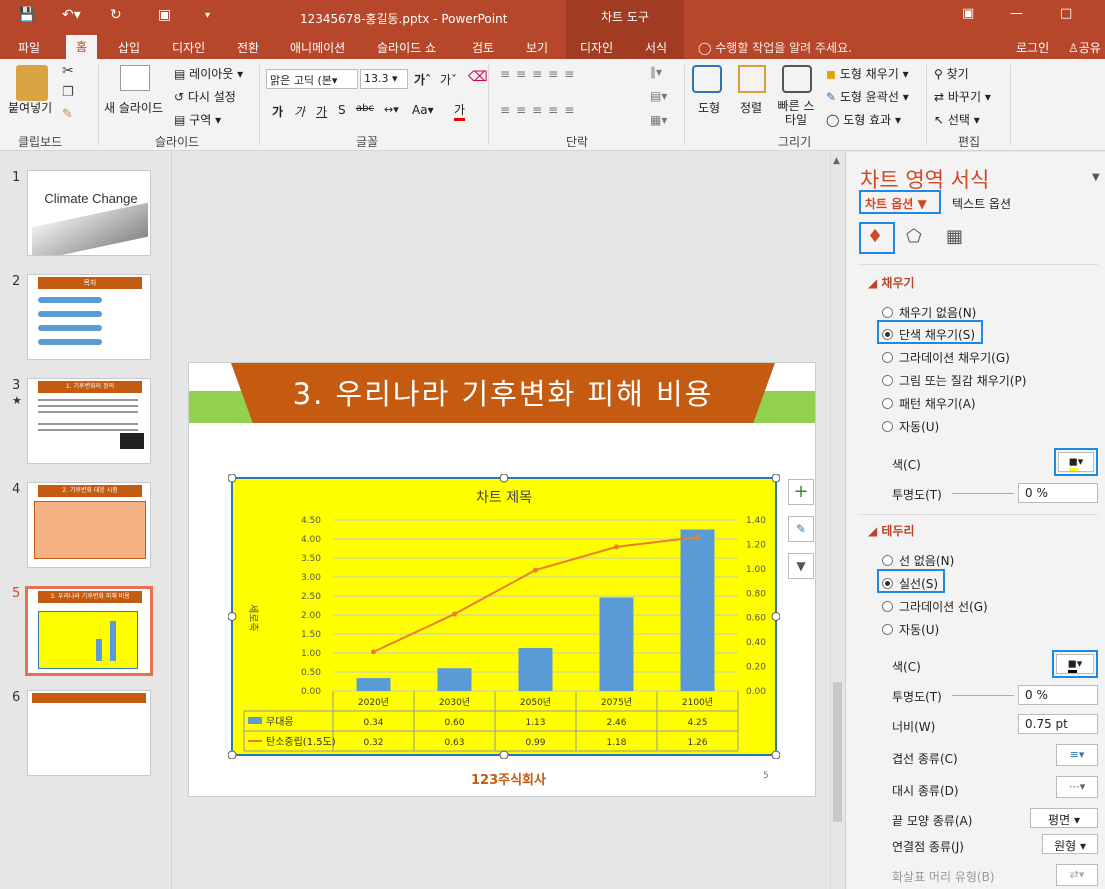 This screenshot has height=889, width=1105. What do you see at coordinates (1076, 462) in the screenshot?
I see `fill-color-picker: ◼▾` at bounding box center [1076, 462].